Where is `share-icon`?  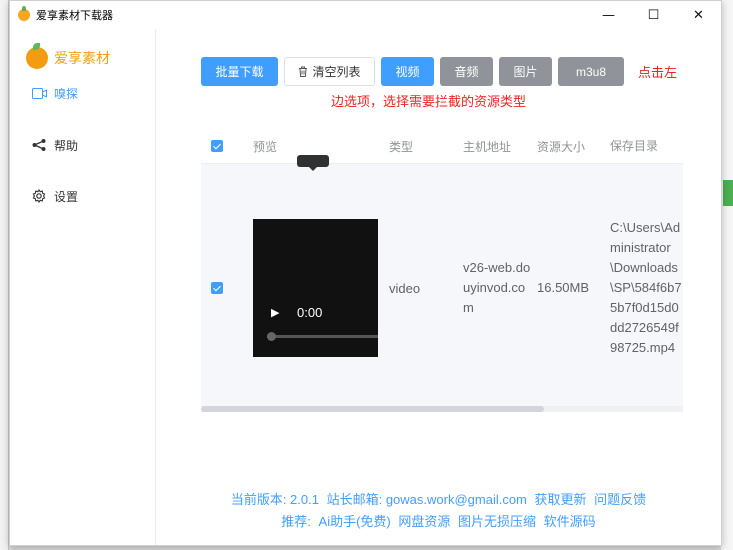 share-icon is located at coordinates (39, 145).